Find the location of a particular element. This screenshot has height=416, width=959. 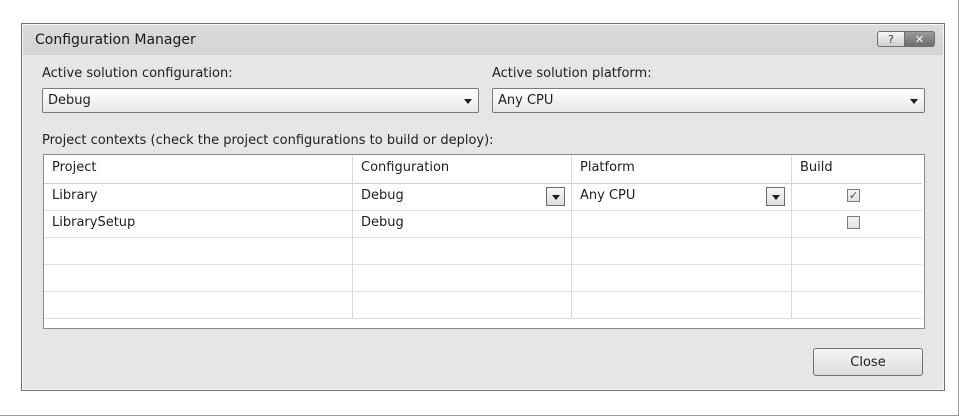

active-configuration-label: Active solution configuration: is located at coordinates (137, 73).